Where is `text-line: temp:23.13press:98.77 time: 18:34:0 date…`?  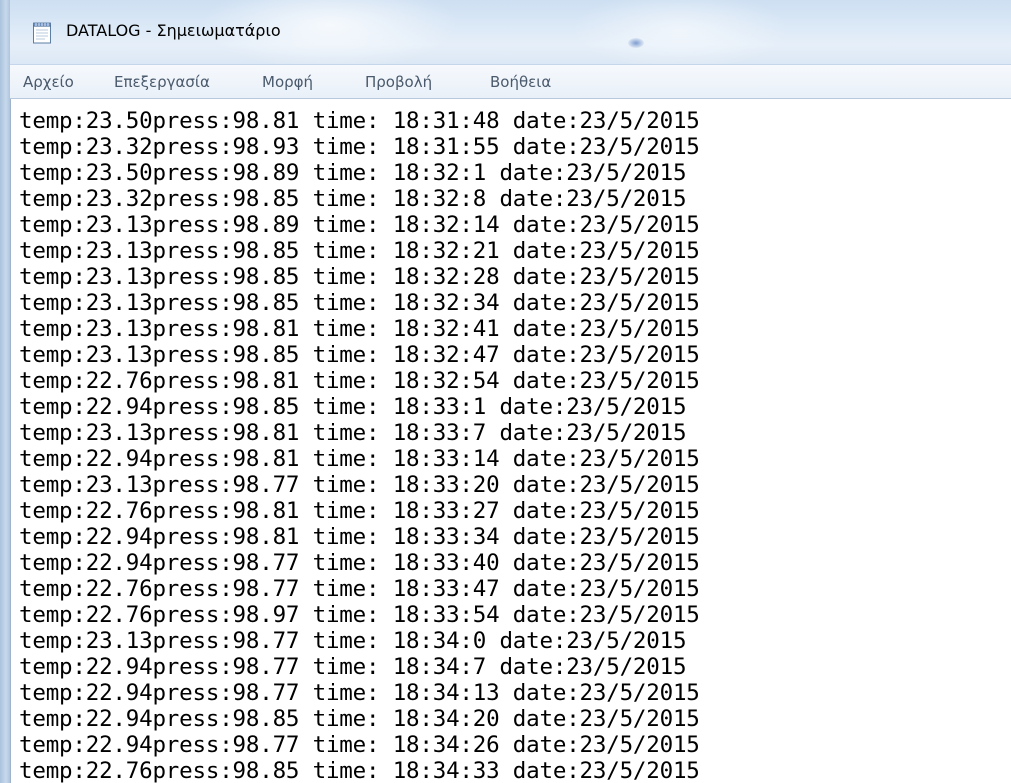 text-line: temp:23.13press:98.77 time: 18:34:0 date… is located at coordinates (353, 641).